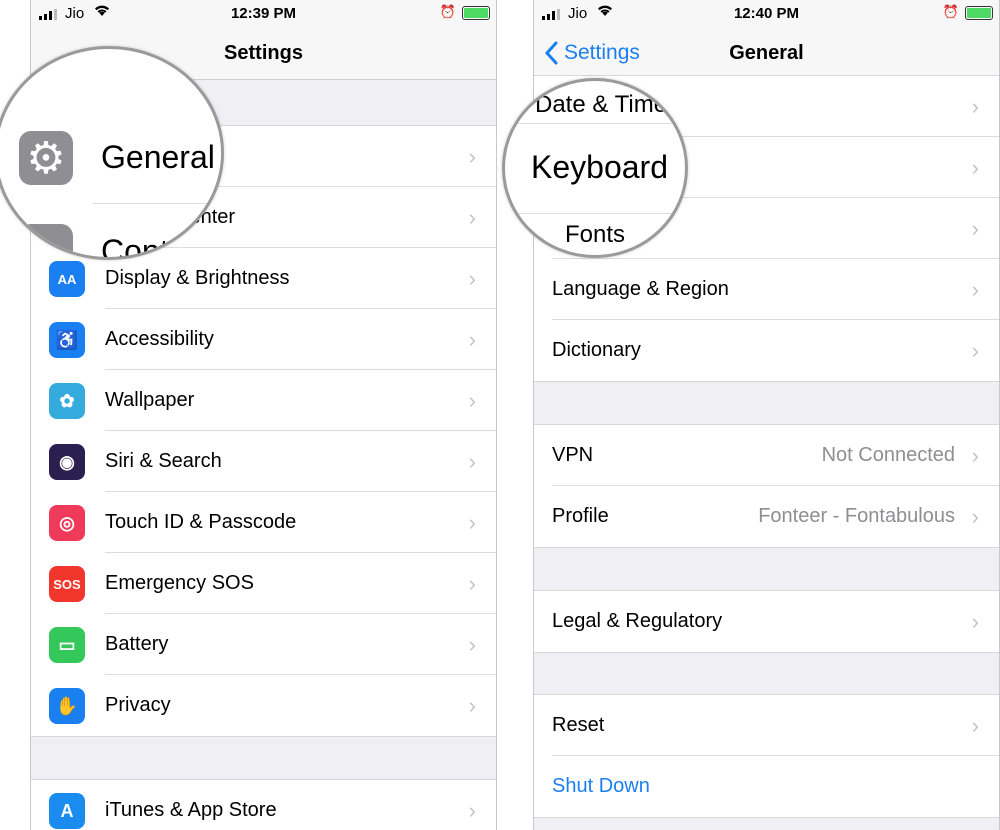 The height and width of the screenshot is (830, 1000). What do you see at coordinates (263, 461) in the screenshot?
I see `row-siri-and-search: ◉ Siri & Search ›` at bounding box center [263, 461].